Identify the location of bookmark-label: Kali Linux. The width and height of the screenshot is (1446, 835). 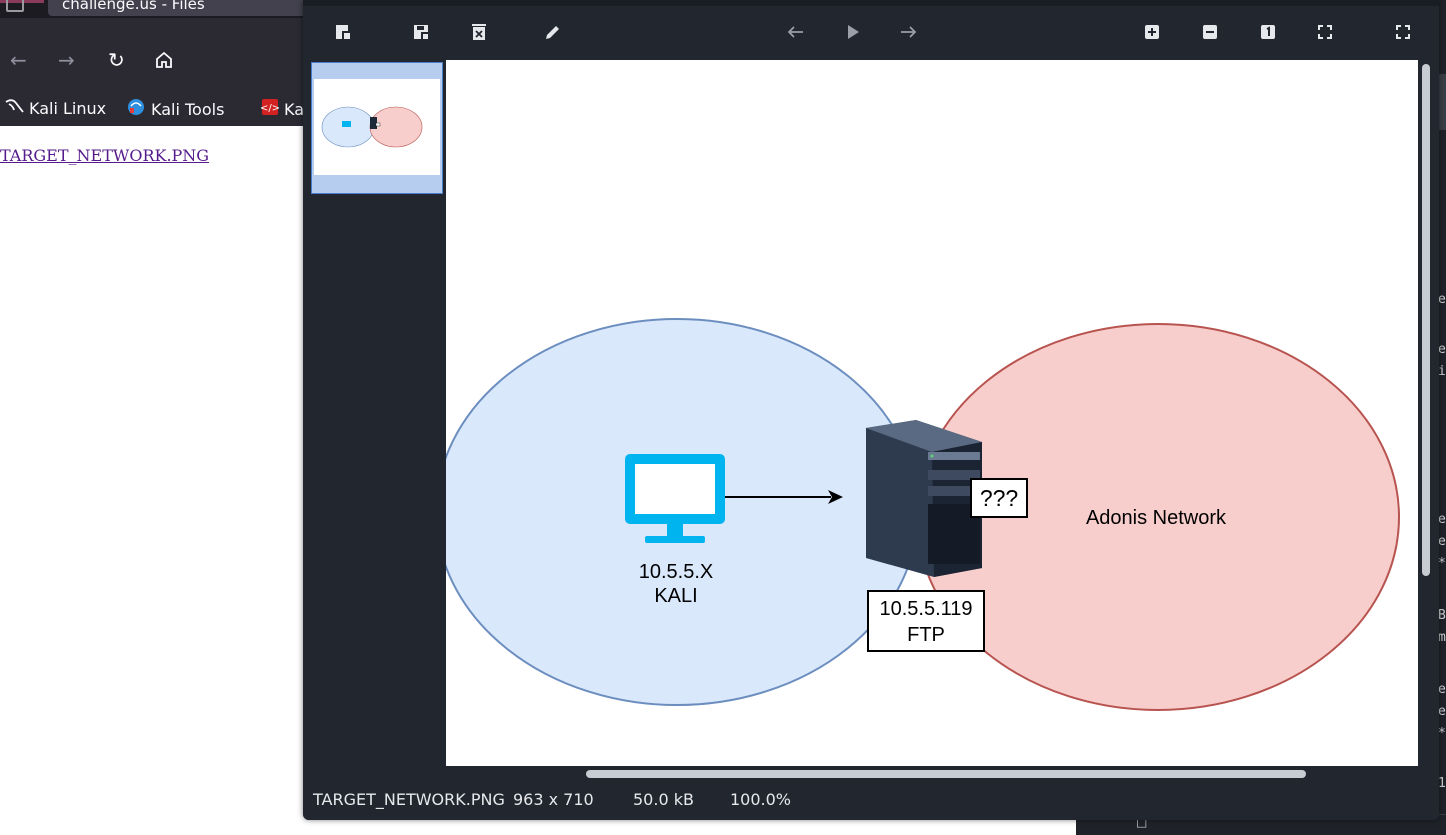
(68, 108).